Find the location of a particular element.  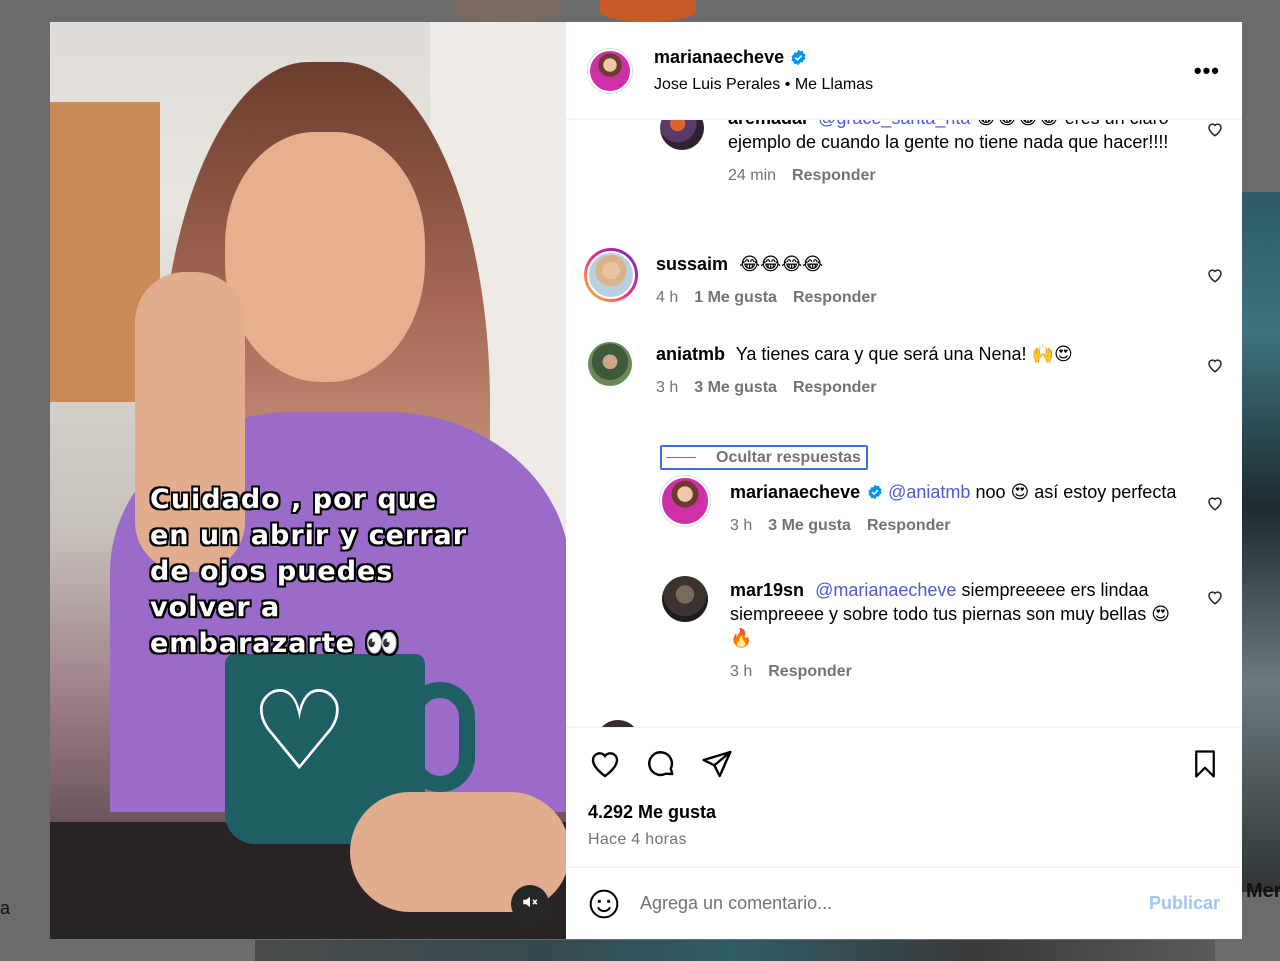

author-username: marianaecheve is located at coordinates (719, 57).